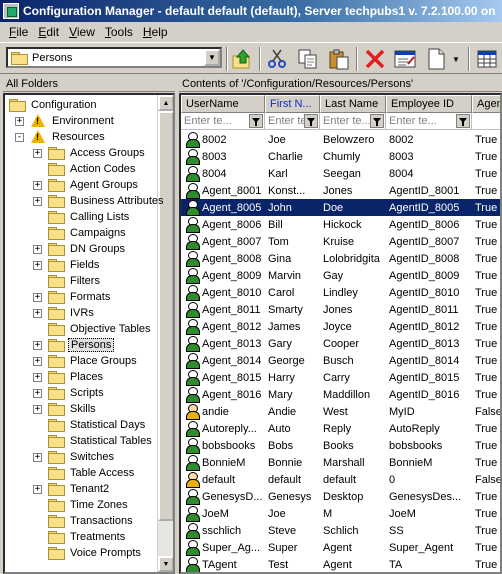 The width and height of the screenshot is (502, 574). What do you see at coordinates (86, 185) in the screenshot?
I see `tree-item-agent-groups: + Agent Groups` at bounding box center [86, 185].